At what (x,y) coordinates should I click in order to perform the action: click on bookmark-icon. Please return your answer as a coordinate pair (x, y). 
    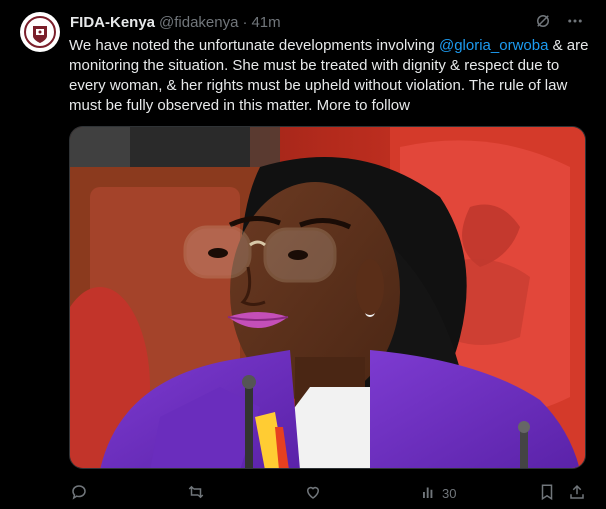
    Looking at the image, I should click on (547, 493).